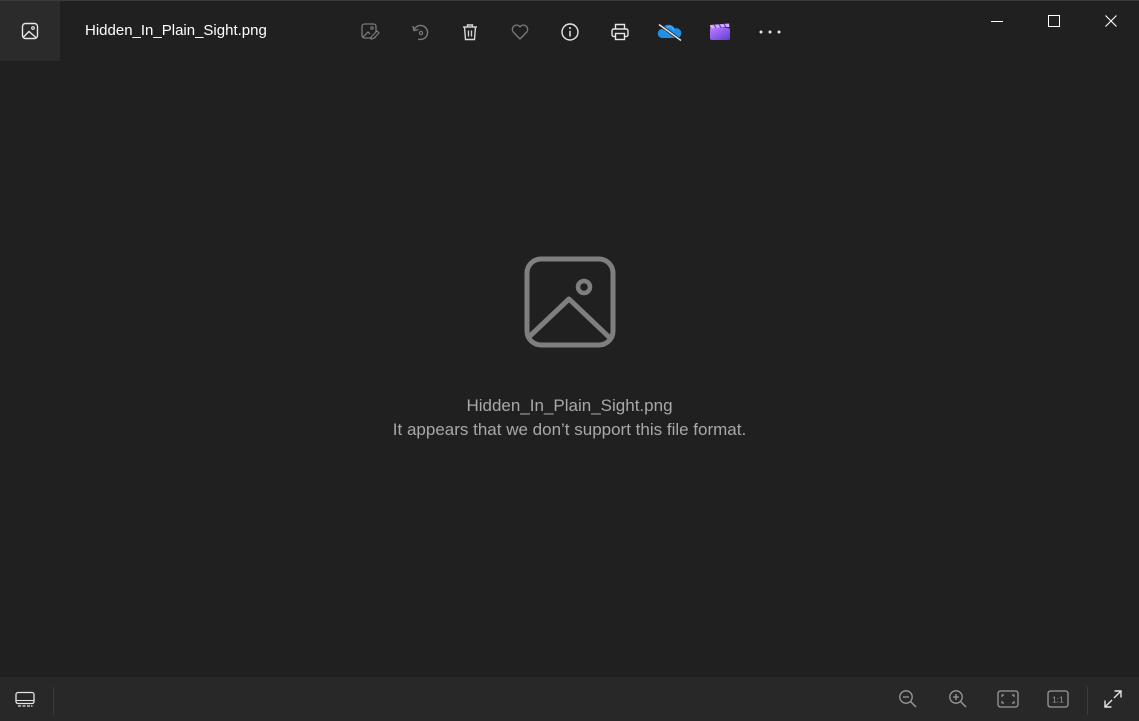  I want to click on fit-to-window-icon, so click(1008, 699).